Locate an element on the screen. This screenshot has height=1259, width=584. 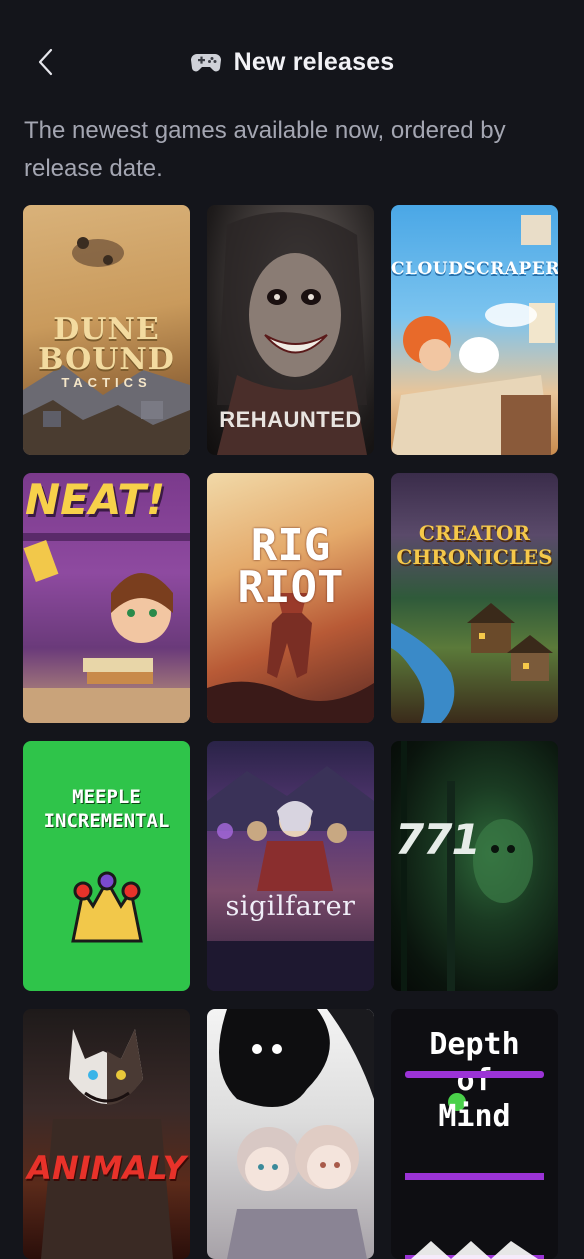
game-card-untitled-anime is located at coordinates (290, 1134).